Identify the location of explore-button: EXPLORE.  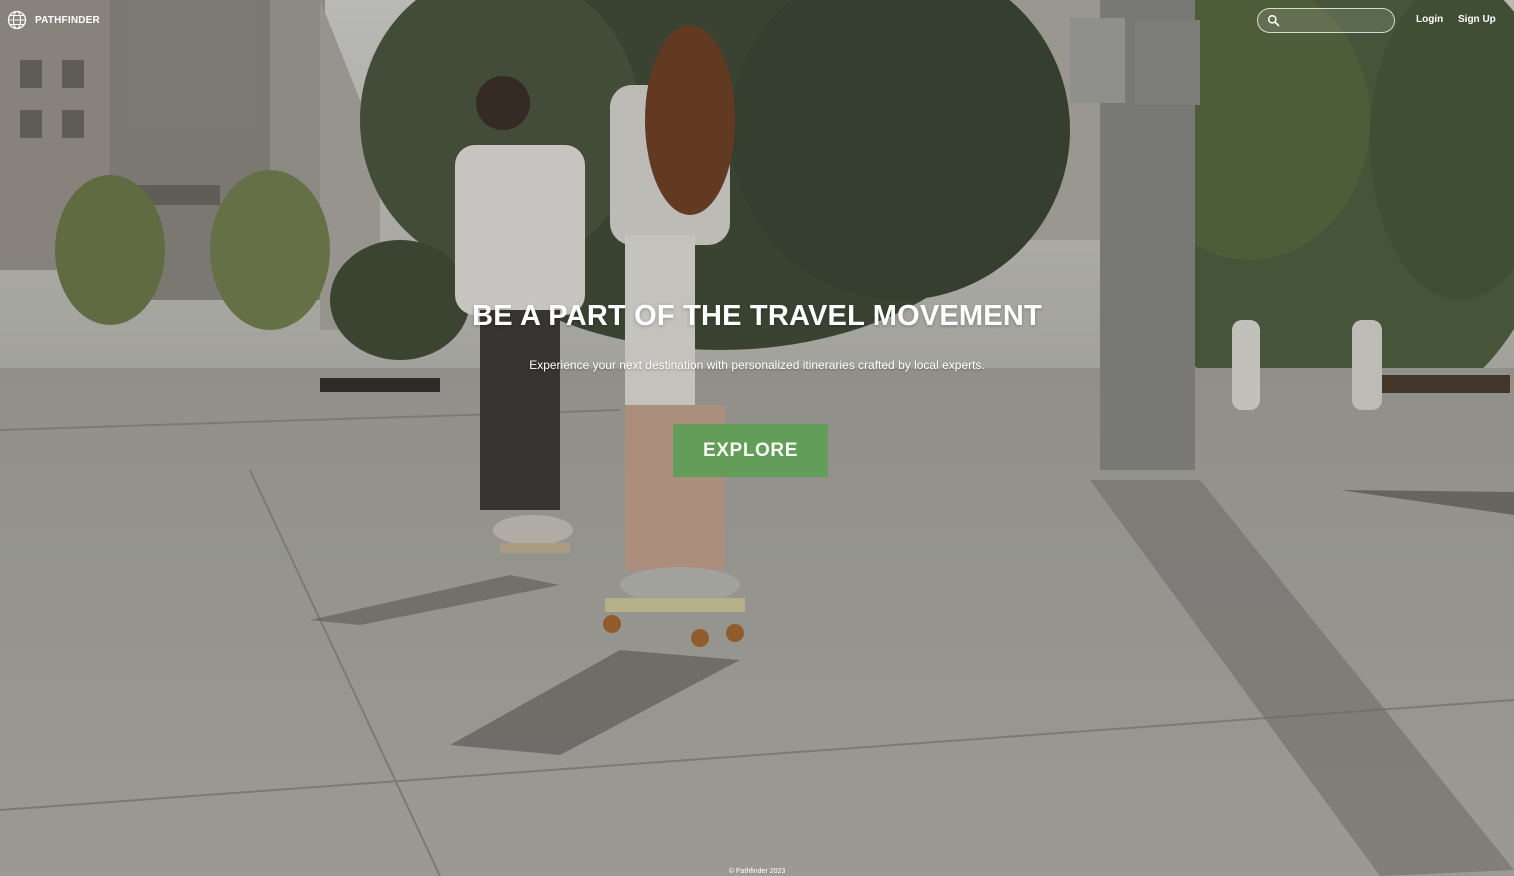
(750, 450).